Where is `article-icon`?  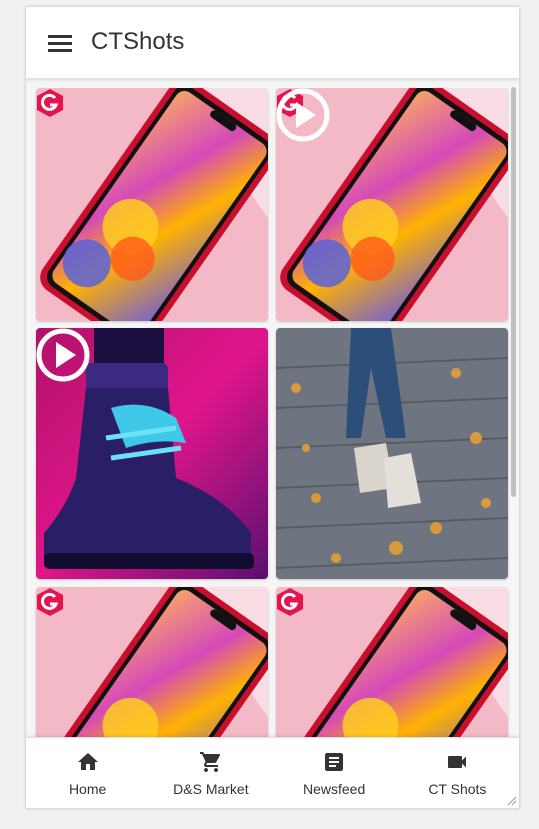 article-icon is located at coordinates (334, 762).